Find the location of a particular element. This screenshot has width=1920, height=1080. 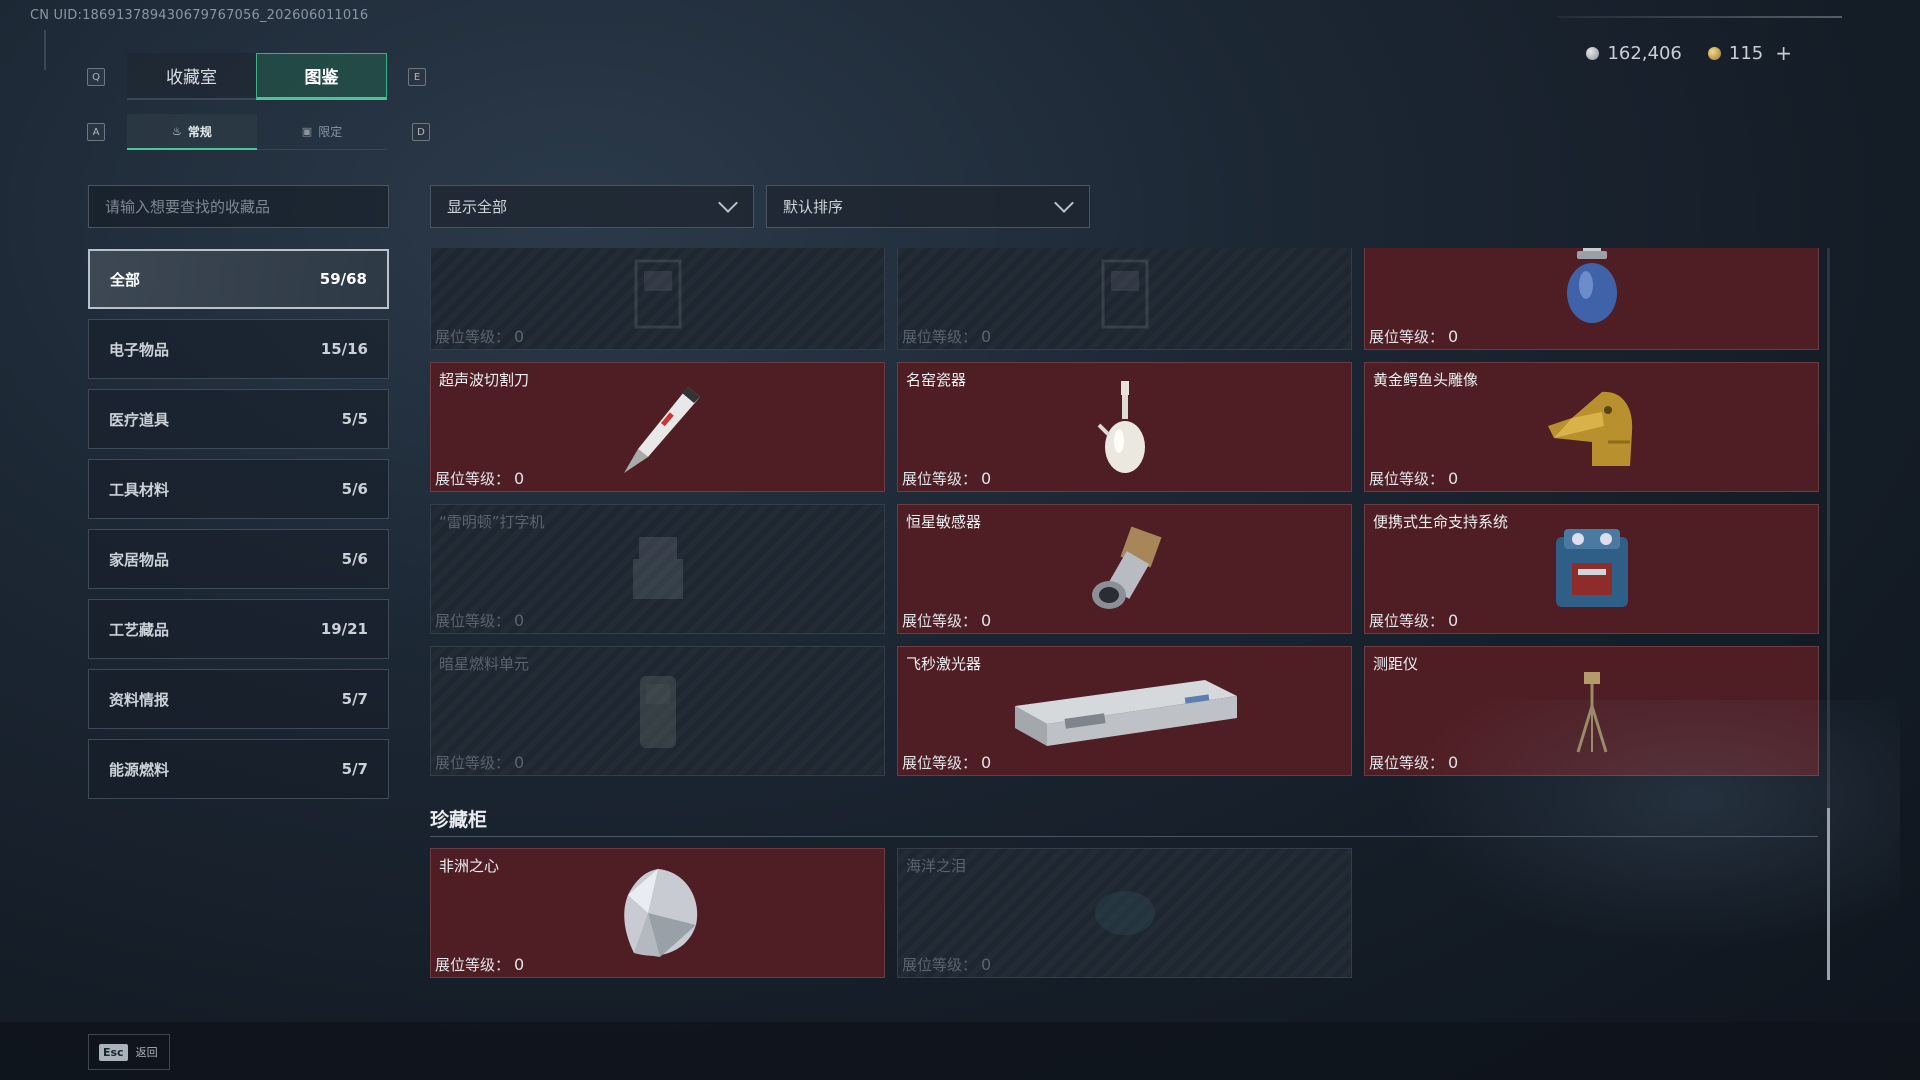

collection-card: 飞秒激光器 展位等级： 0 is located at coordinates (1124, 711).